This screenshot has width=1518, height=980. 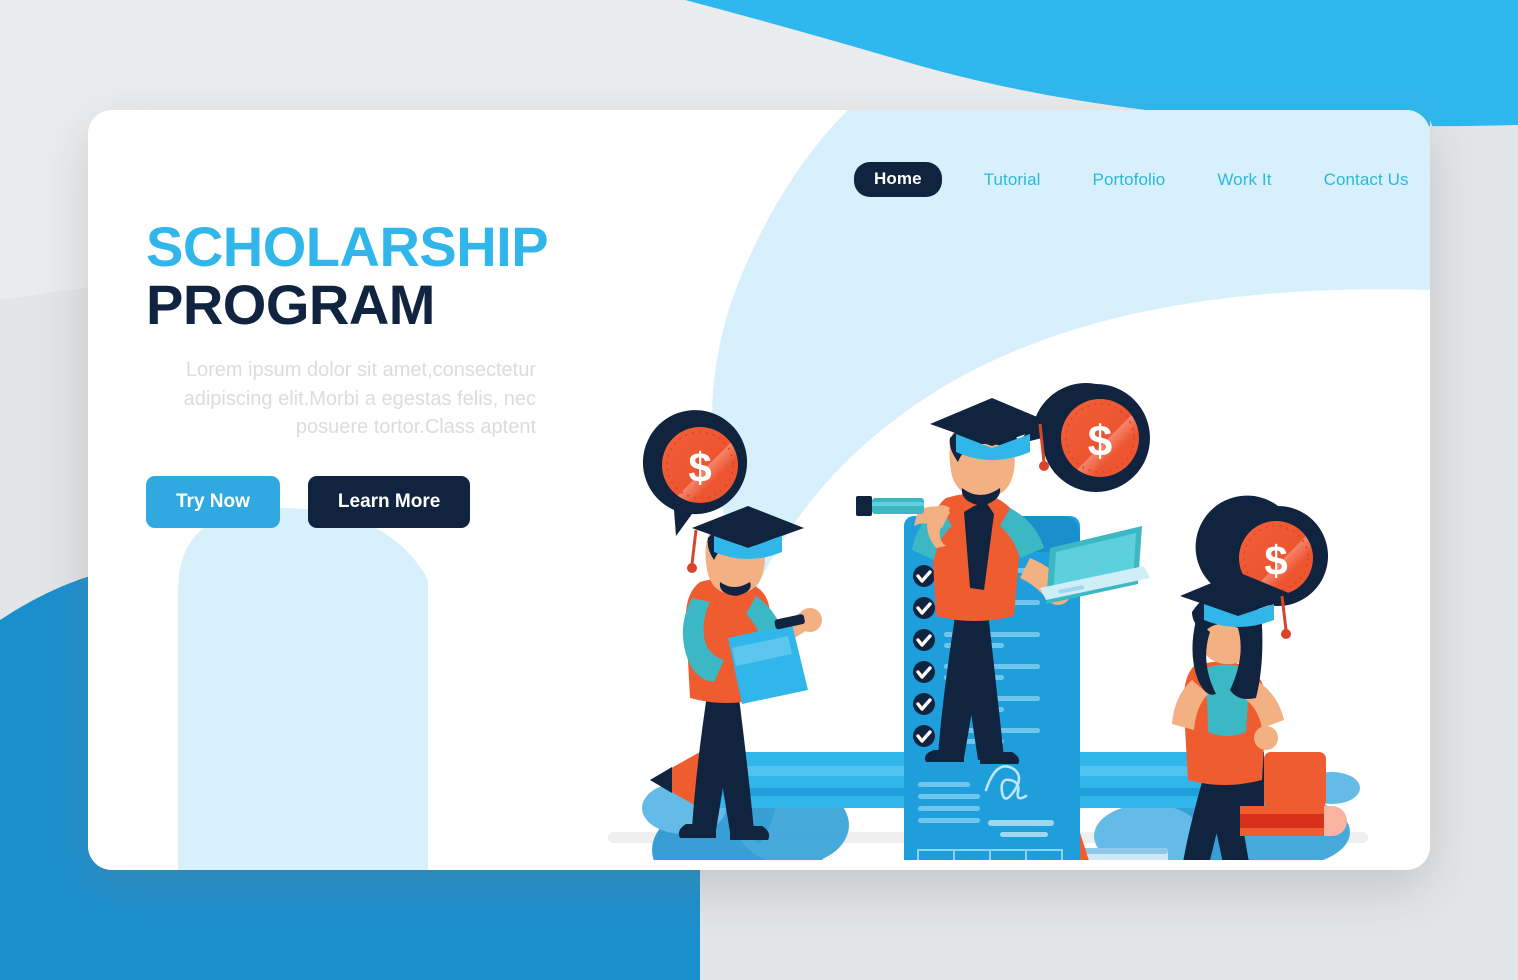 I want to click on dollar-badge-center: $, so click(x=1084, y=437).